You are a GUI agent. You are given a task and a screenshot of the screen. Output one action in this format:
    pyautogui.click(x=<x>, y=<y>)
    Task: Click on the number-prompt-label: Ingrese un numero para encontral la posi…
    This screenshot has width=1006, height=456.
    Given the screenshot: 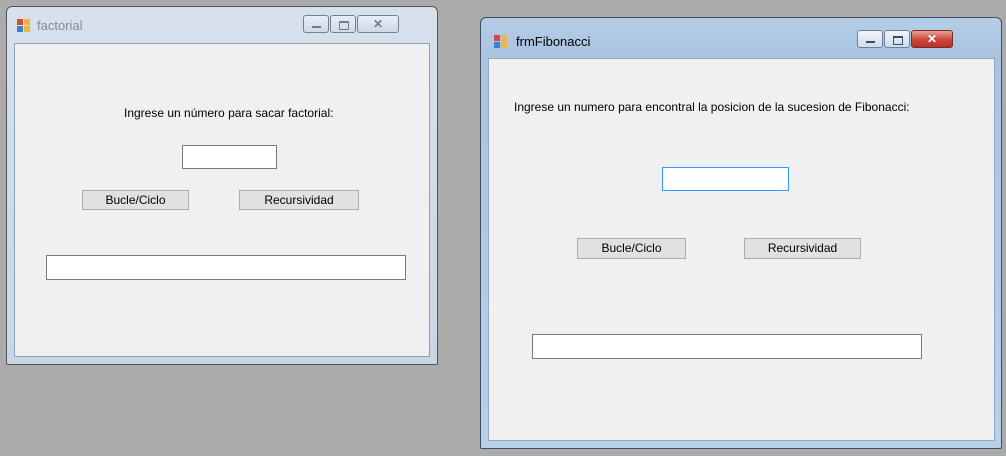 What is the action you would take?
    pyautogui.click(x=712, y=107)
    